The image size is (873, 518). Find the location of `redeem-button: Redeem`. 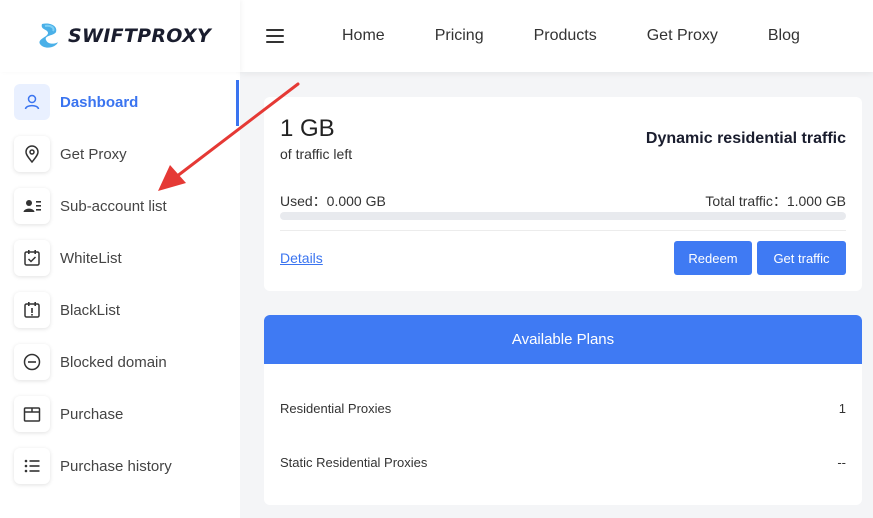

redeem-button: Redeem is located at coordinates (713, 258).